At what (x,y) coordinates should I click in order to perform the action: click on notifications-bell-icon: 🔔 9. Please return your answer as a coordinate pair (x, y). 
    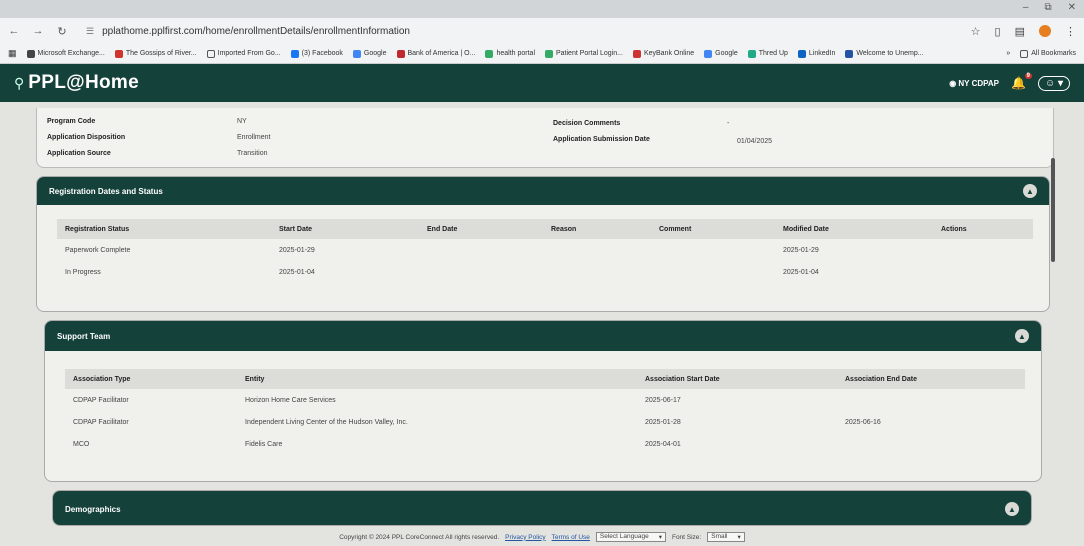
    Looking at the image, I should click on (1021, 81).